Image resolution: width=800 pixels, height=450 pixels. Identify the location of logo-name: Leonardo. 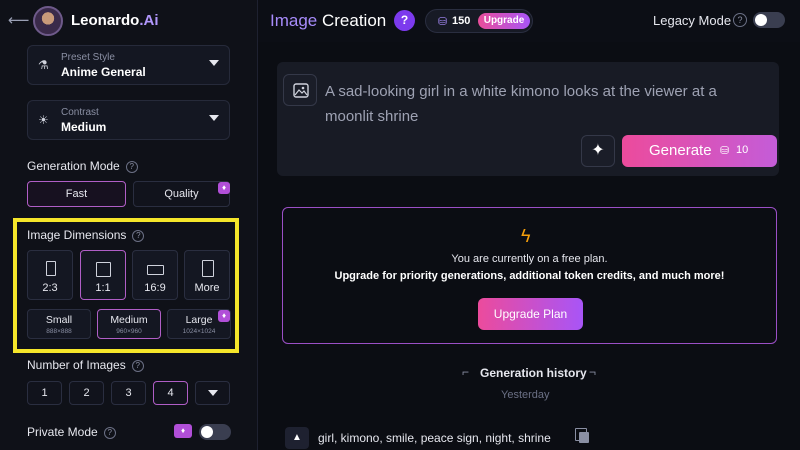
(105, 20).